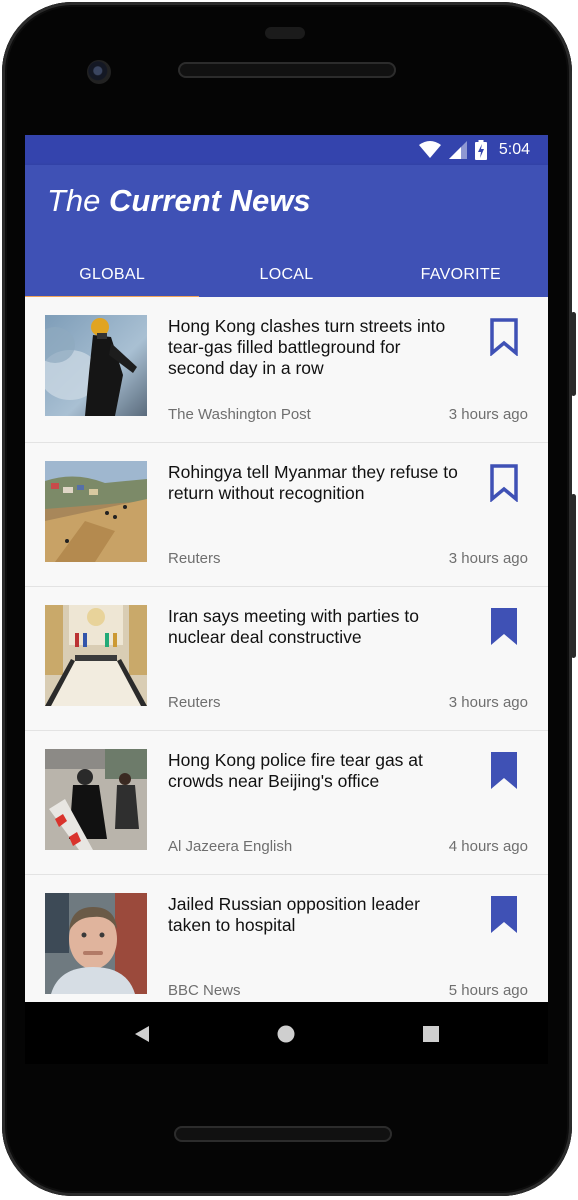 This screenshot has width=578, height=1200. I want to click on app-title: The Current News, so click(179, 201).